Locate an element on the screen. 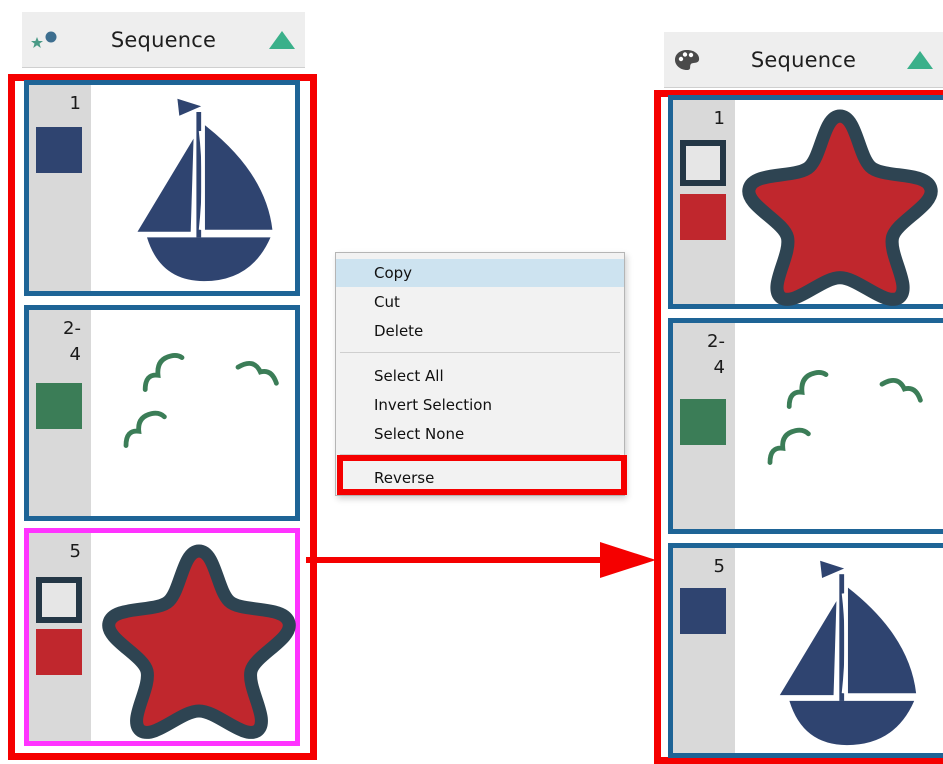 The height and width of the screenshot is (764, 943). shapes-icon is located at coordinates (45, 40).